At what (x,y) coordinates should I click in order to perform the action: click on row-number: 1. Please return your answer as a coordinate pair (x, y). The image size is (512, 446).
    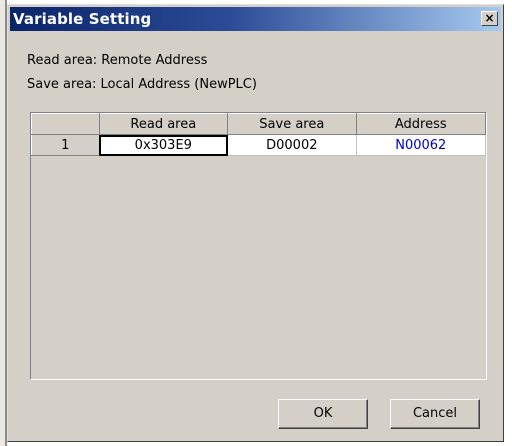
    Looking at the image, I should click on (65, 145).